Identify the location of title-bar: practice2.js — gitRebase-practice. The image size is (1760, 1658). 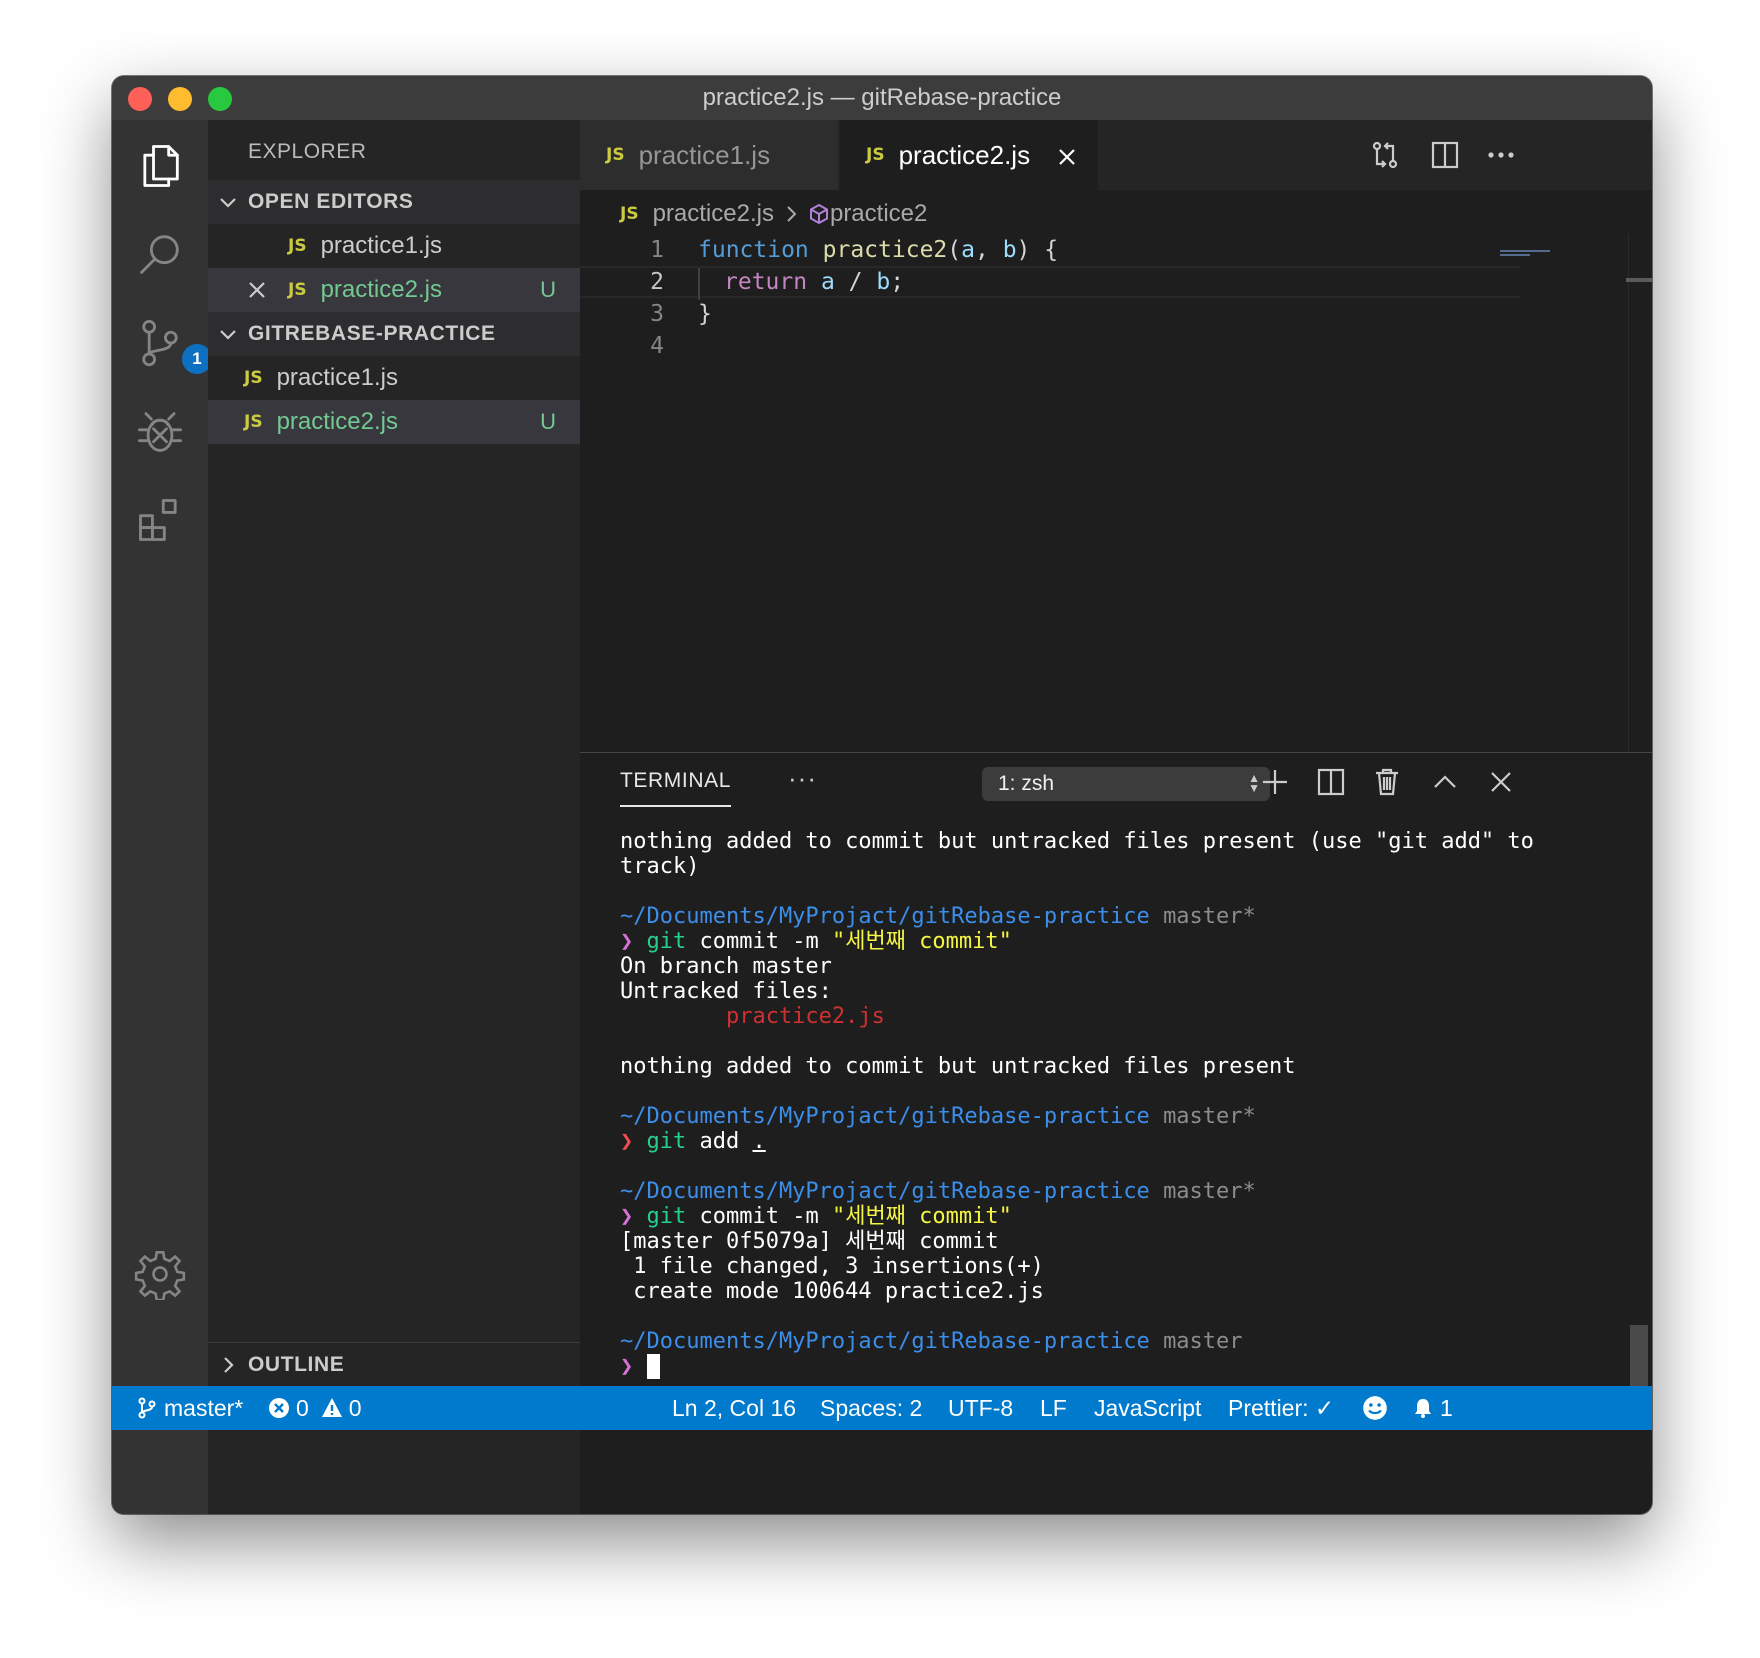
(882, 98).